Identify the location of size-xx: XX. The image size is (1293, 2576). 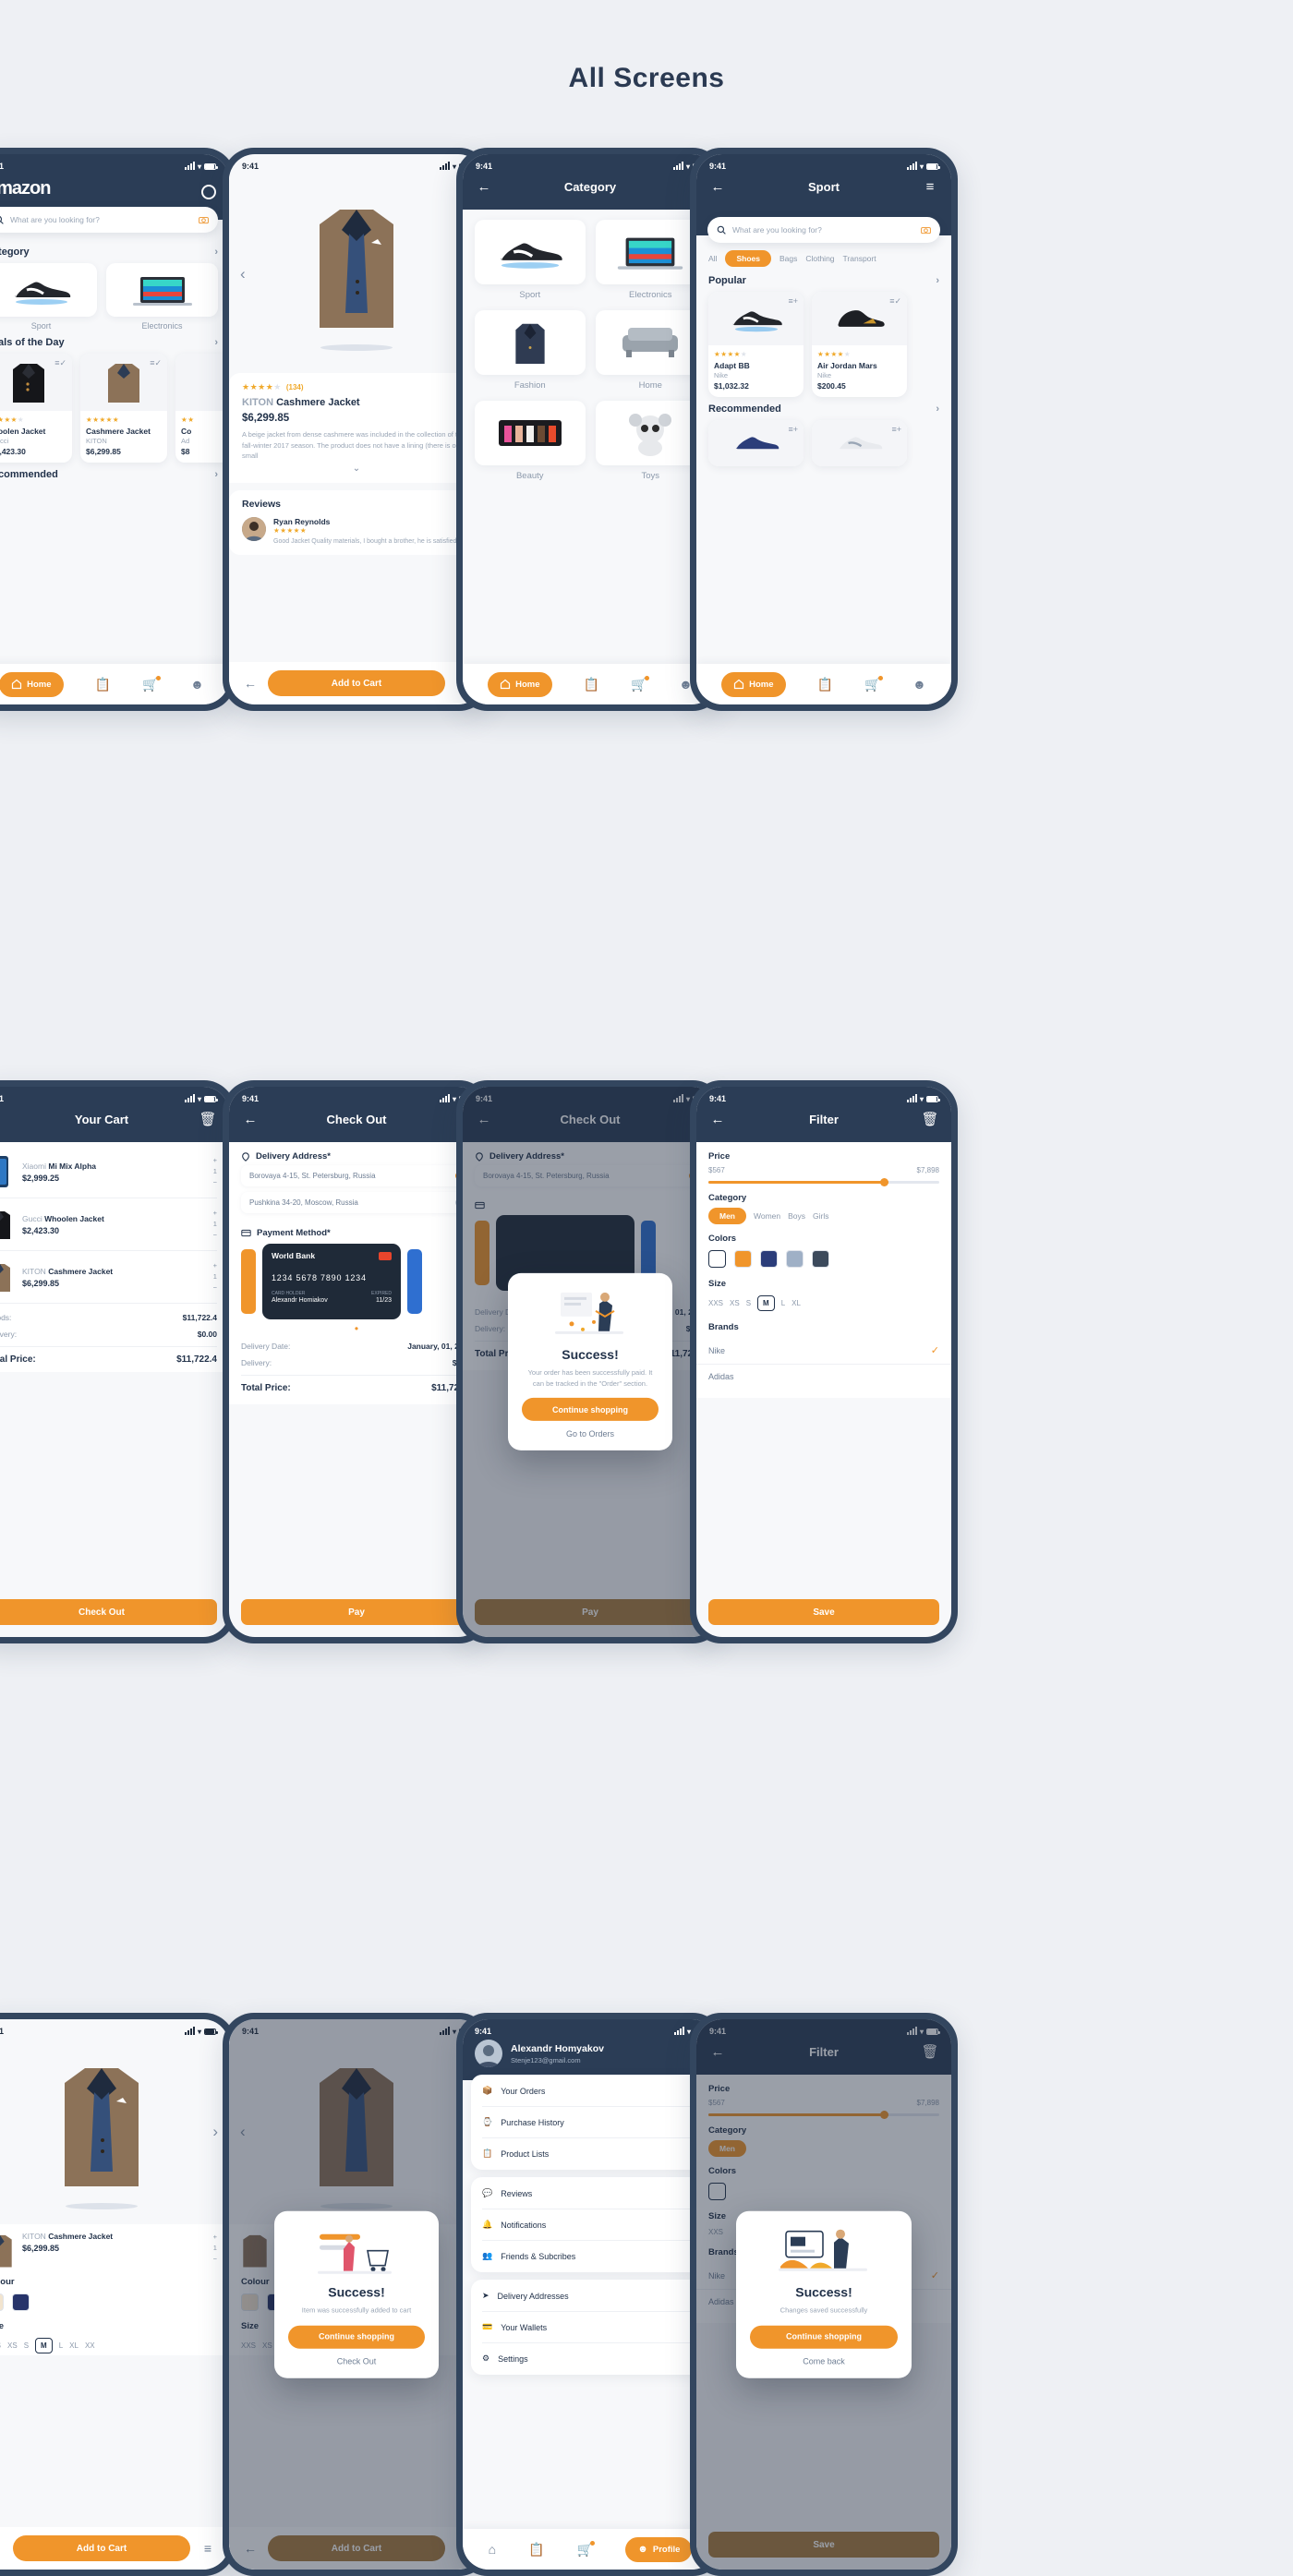
(90, 2345).